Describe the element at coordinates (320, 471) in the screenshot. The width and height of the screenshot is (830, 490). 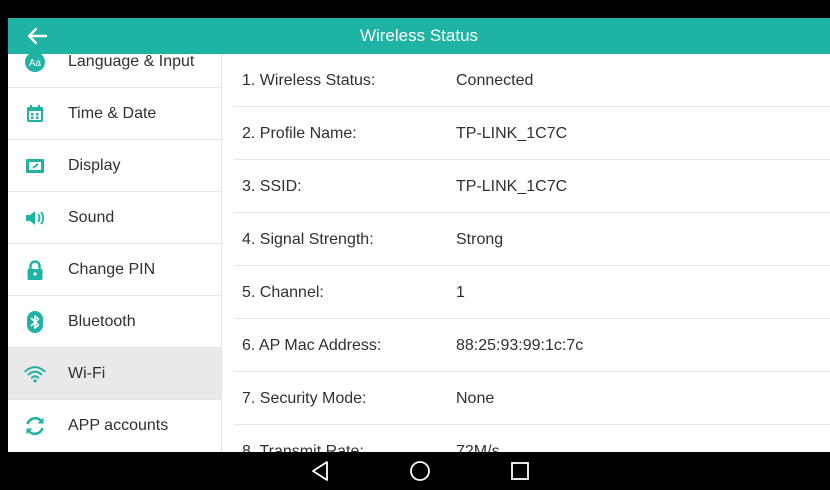
I see `nav-back-icon` at that location.